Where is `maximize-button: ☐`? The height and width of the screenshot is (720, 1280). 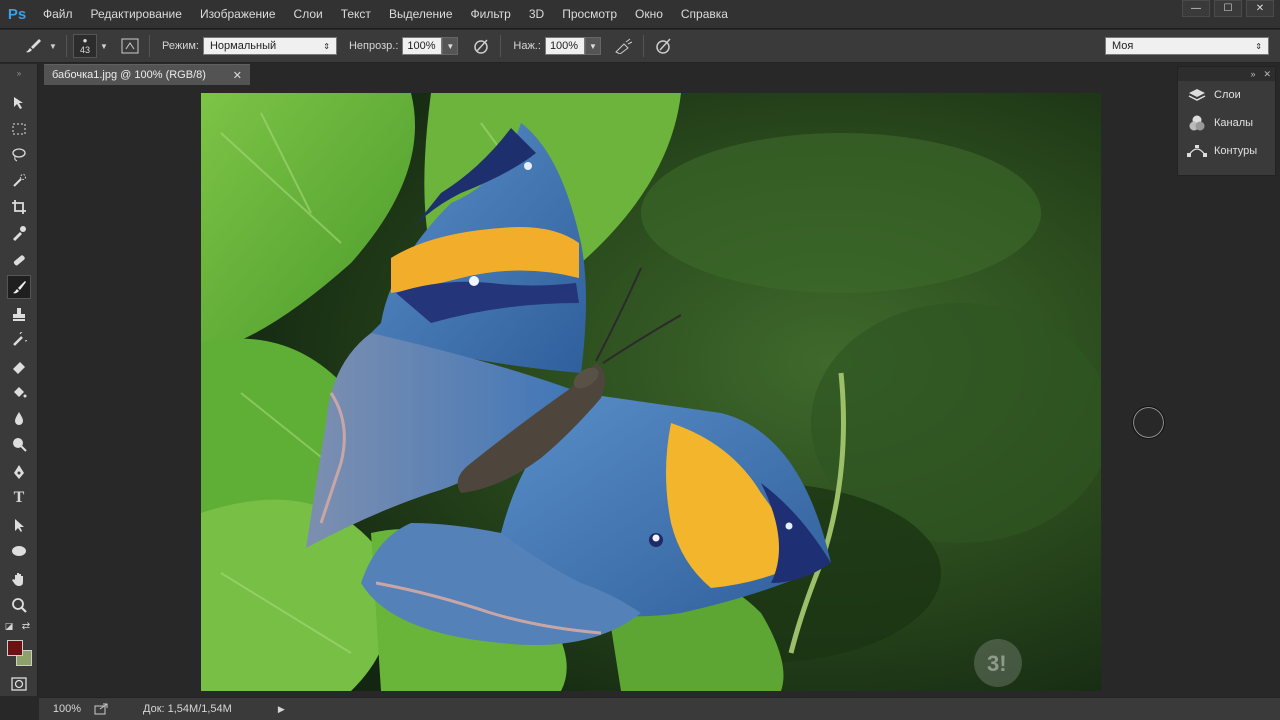 maximize-button: ☐ is located at coordinates (1228, 8).